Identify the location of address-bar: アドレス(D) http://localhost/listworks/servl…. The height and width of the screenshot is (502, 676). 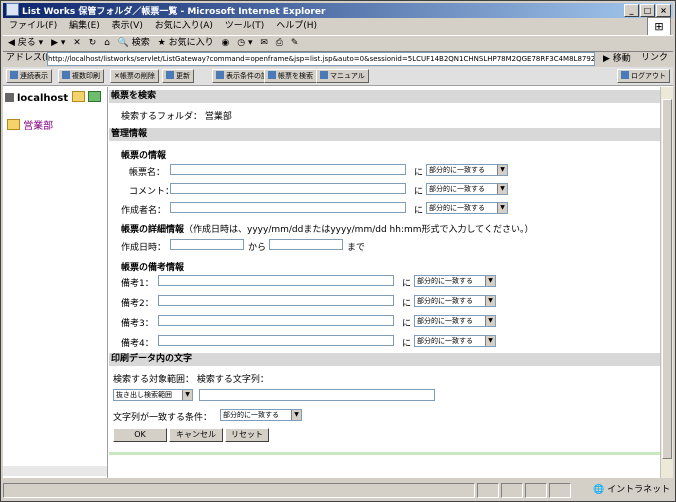
(338, 64).